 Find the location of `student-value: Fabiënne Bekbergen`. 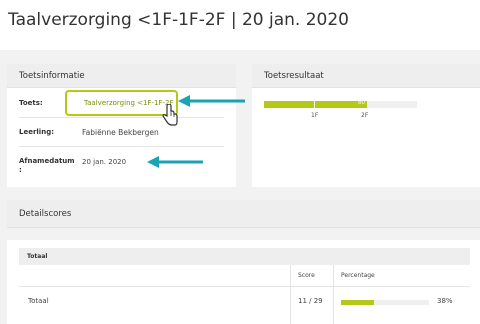

student-value: Fabiënne Bekbergen is located at coordinates (120, 132).